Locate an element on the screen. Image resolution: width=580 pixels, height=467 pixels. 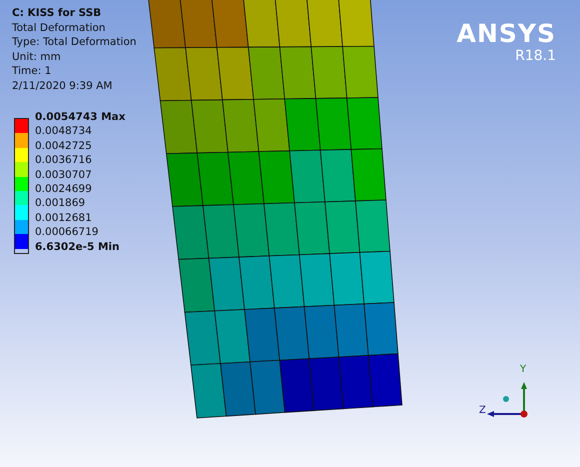
legend-value: 0.0024699 is located at coordinates (64, 189).